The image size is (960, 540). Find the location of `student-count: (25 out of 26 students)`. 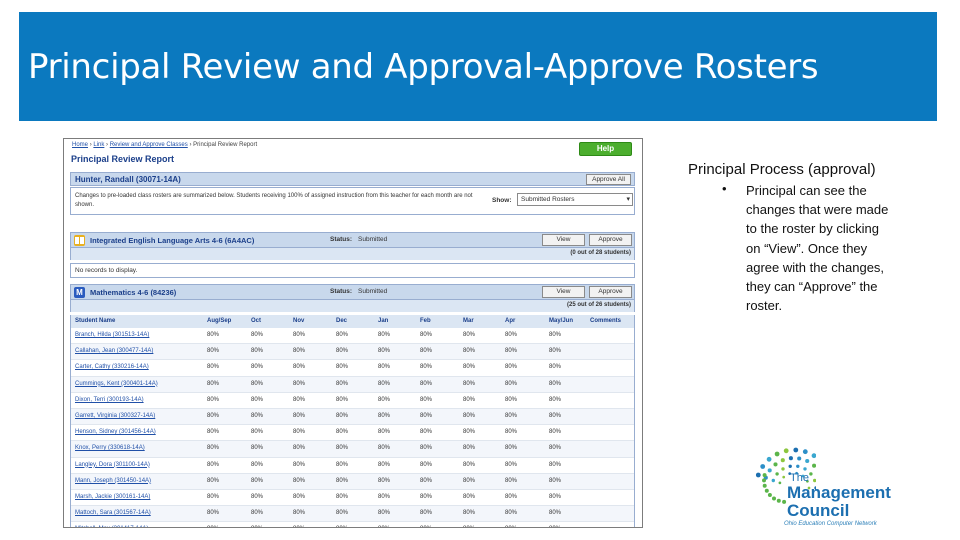

student-count: (25 out of 26 students) is located at coordinates (598, 305).